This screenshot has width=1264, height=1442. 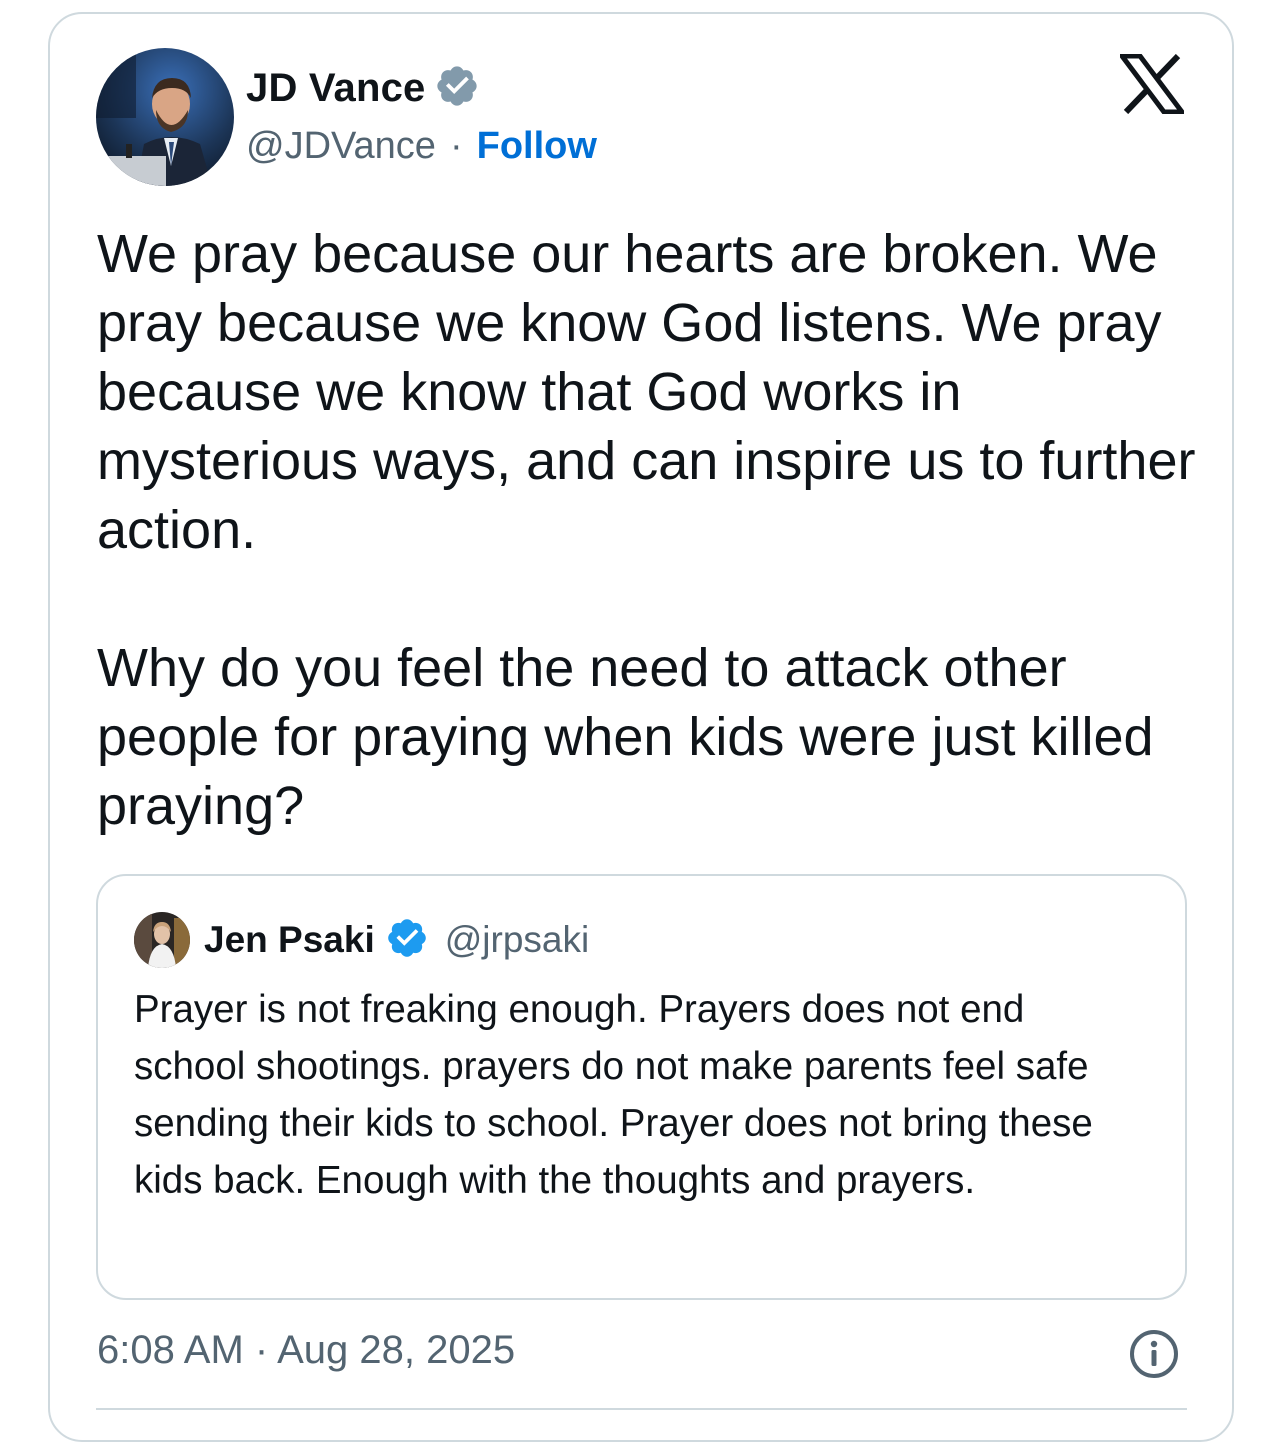 What do you see at coordinates (517, 939) in the screenshot?
I see `quoted-author-handle: @jrpsaki` at bounding box center [517, 939].